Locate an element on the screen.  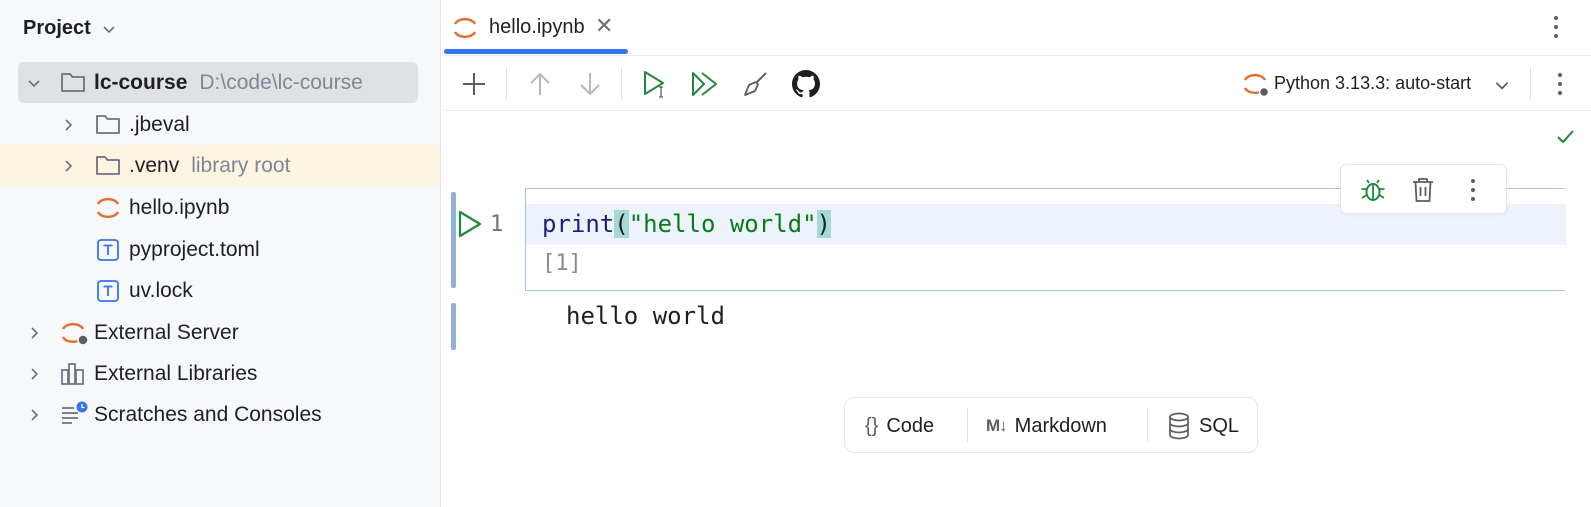
add-cell-button is located at coordinates (474, 84).